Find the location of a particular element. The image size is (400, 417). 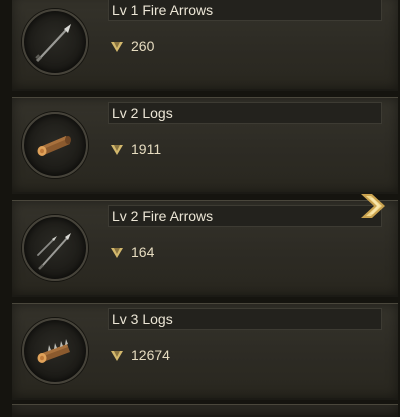

item-power-value: 12674 is located at coordinates (150, 355).